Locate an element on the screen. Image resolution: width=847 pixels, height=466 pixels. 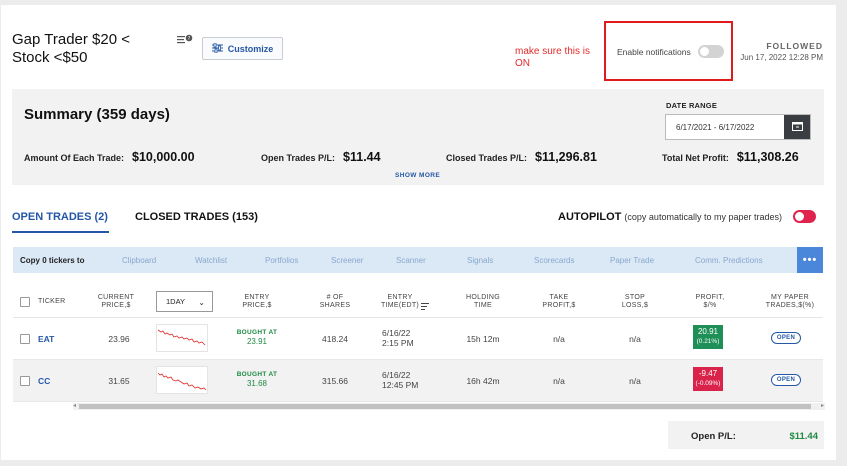
copy-portfolios: Portfolios is located at coordinates (281, 260).